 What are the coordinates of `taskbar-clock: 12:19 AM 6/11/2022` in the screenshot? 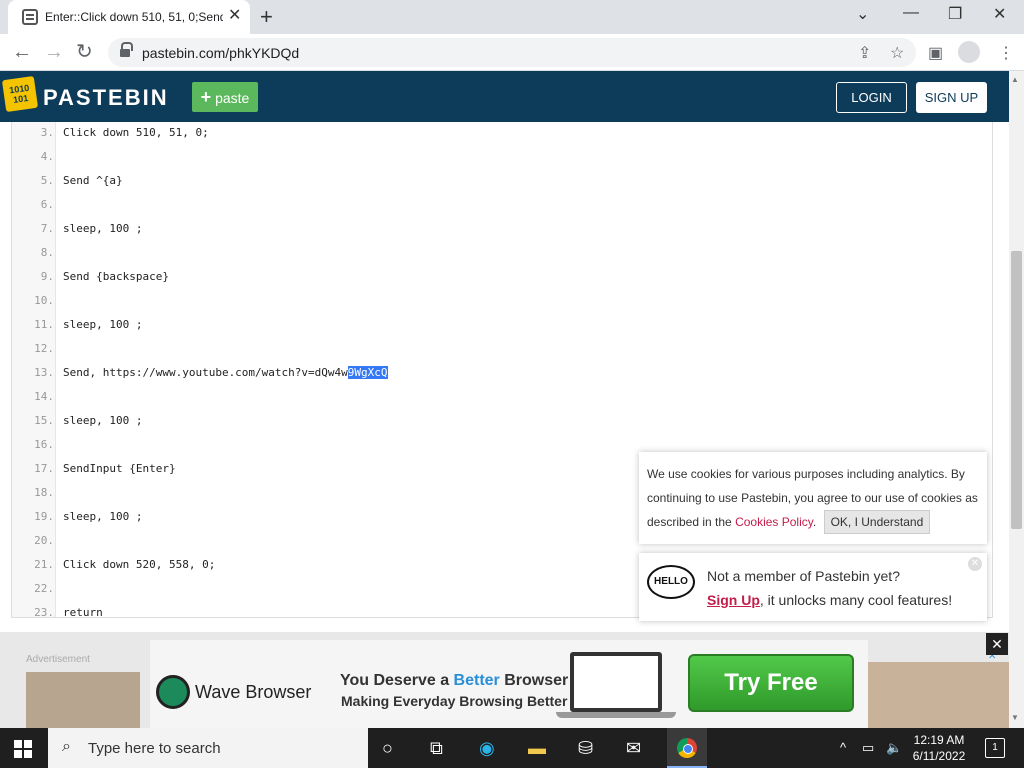 It's located at (939, 748).